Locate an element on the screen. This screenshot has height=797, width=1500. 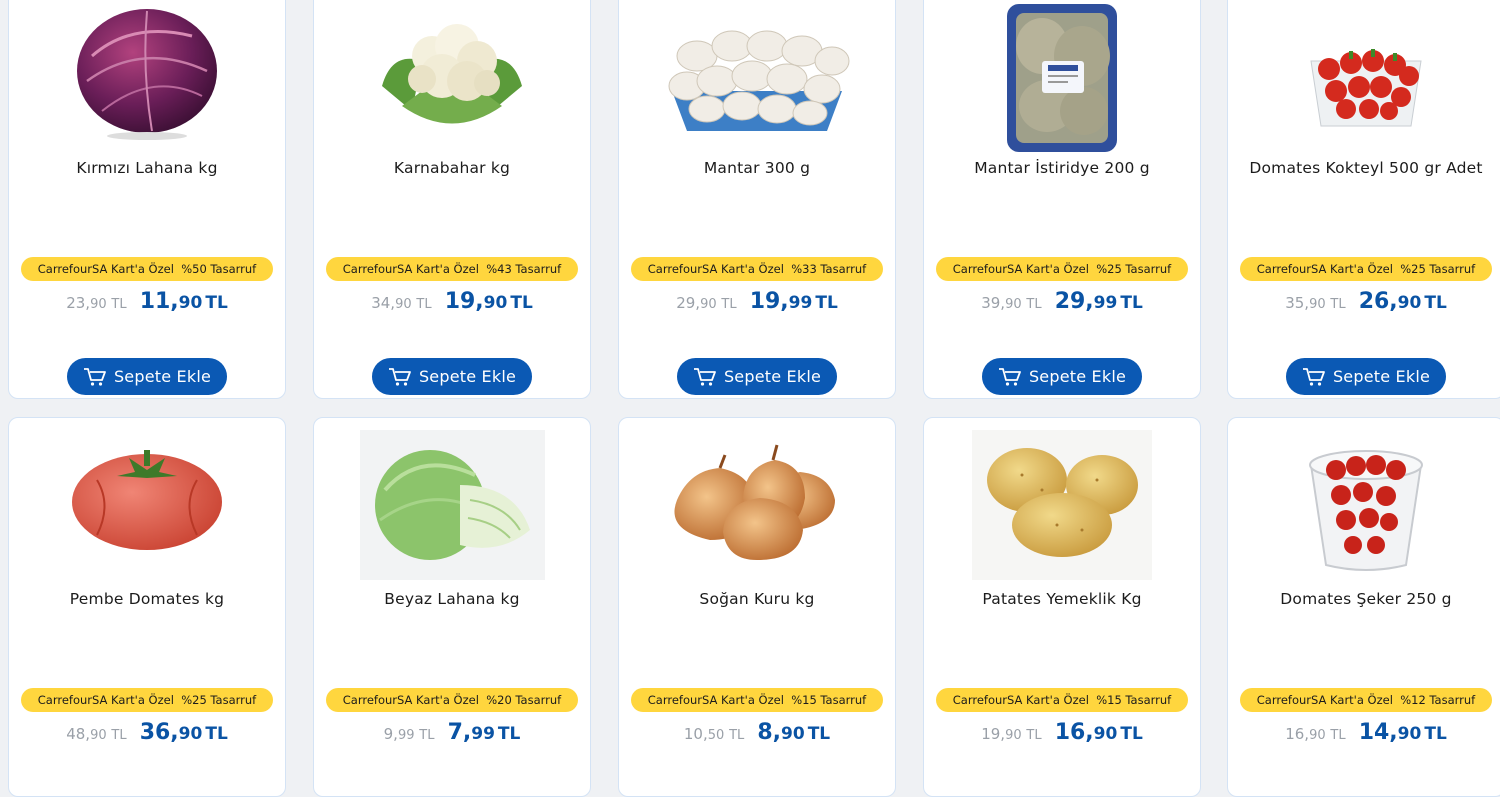
product-name: Mantar İstiridye 200 g is located at coordinates (1062, 168).